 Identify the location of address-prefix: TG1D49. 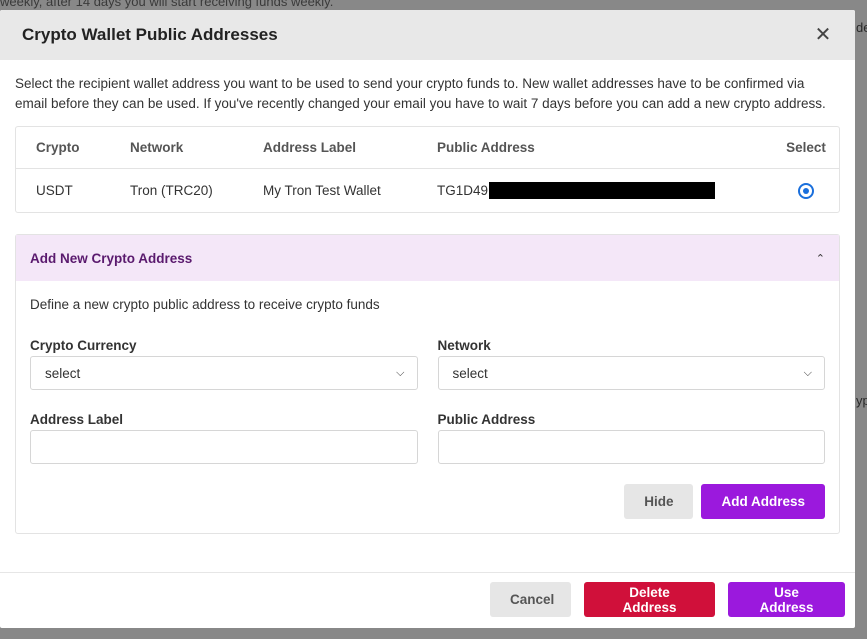
(463, 190).